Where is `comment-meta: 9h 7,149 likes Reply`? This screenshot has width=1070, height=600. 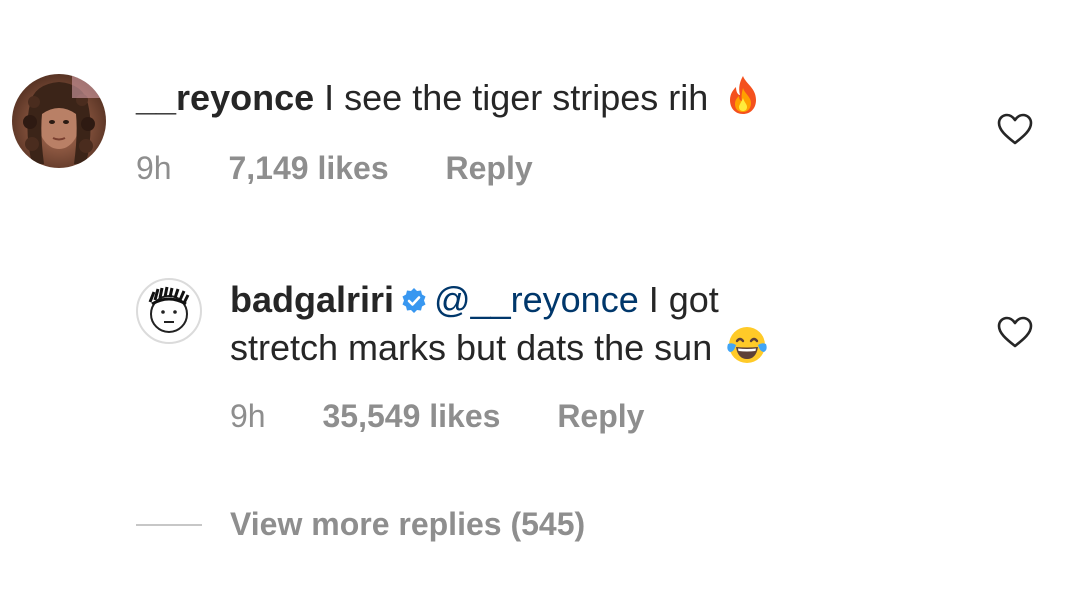 comment-meta: 9h 7,149 likes Reply is located at coordinates (334, 168).